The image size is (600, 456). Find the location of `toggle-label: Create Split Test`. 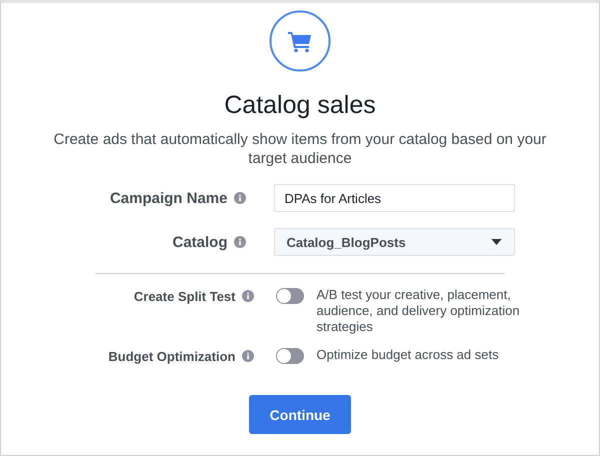

toggle-label: Create Split Test is located at coordinates (185, 296).